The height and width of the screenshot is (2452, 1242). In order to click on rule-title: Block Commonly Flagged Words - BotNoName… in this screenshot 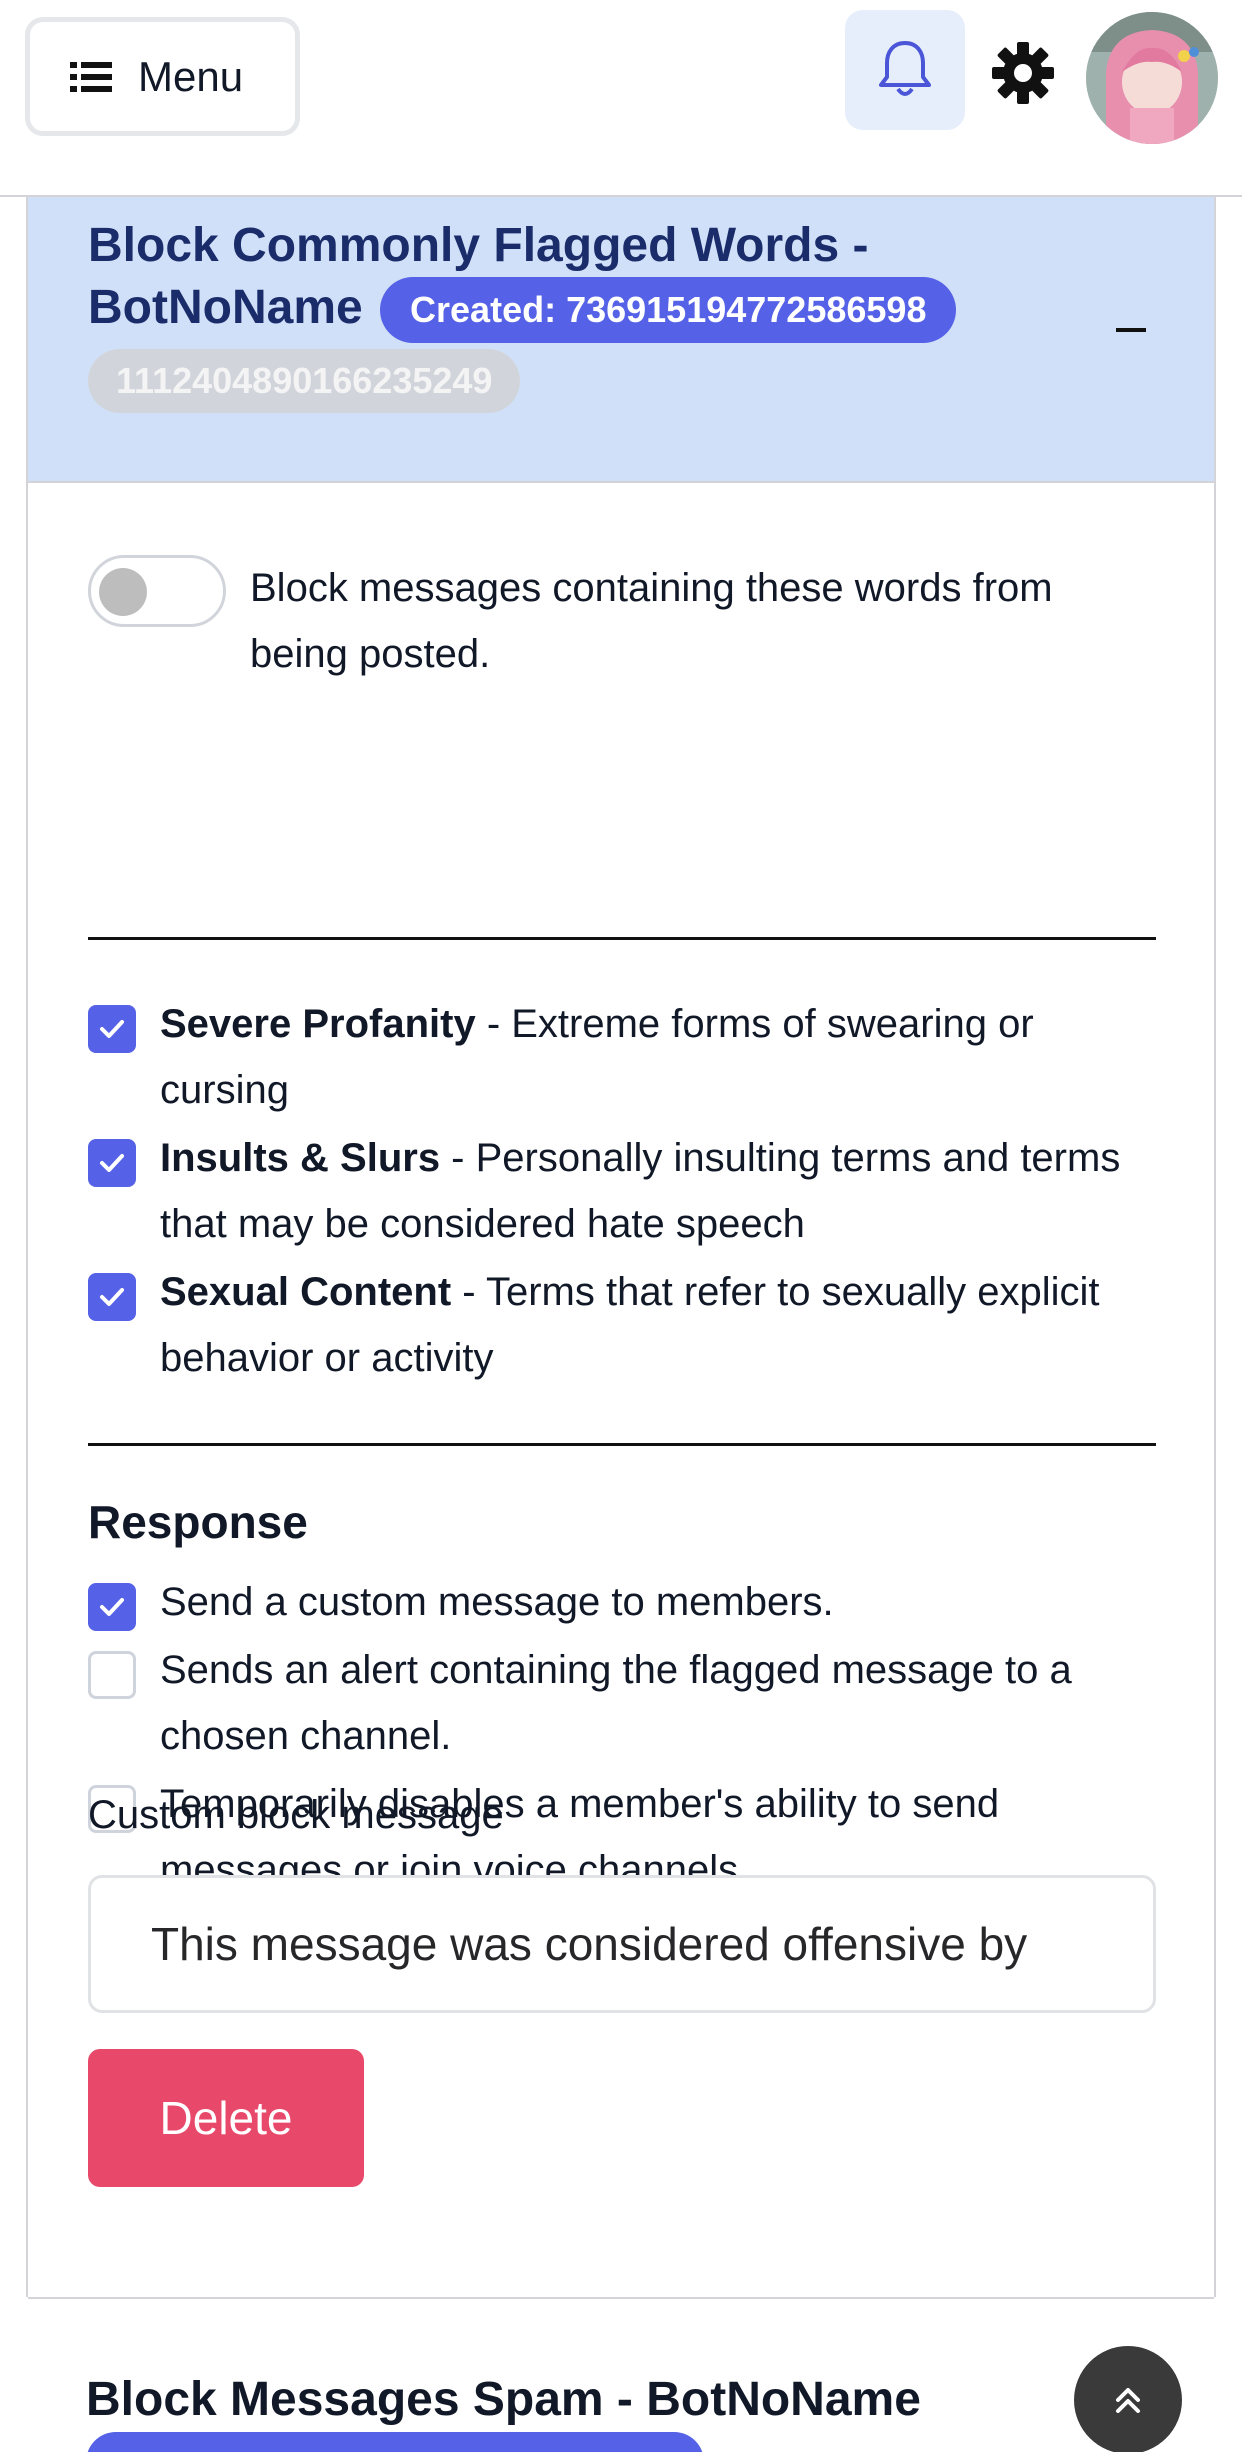, I will do `click(578, 279)`.